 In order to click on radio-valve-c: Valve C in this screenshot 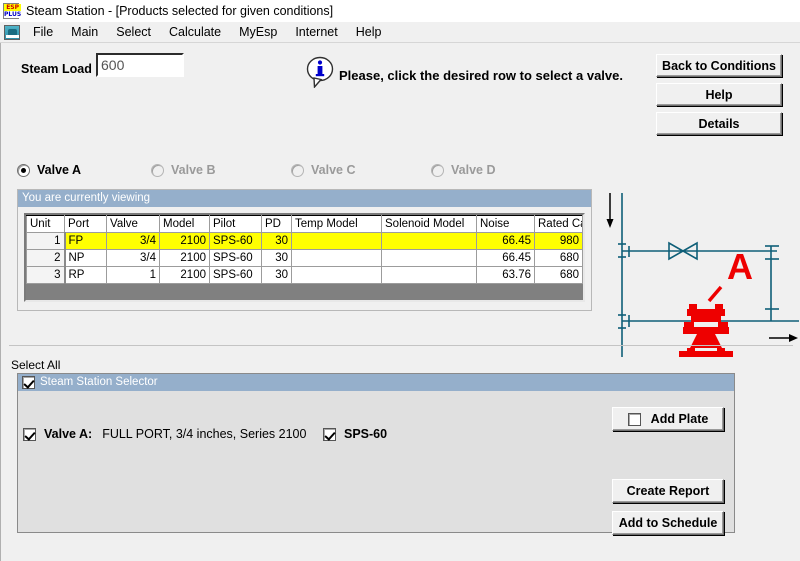, I will do `click(323, 170)`.